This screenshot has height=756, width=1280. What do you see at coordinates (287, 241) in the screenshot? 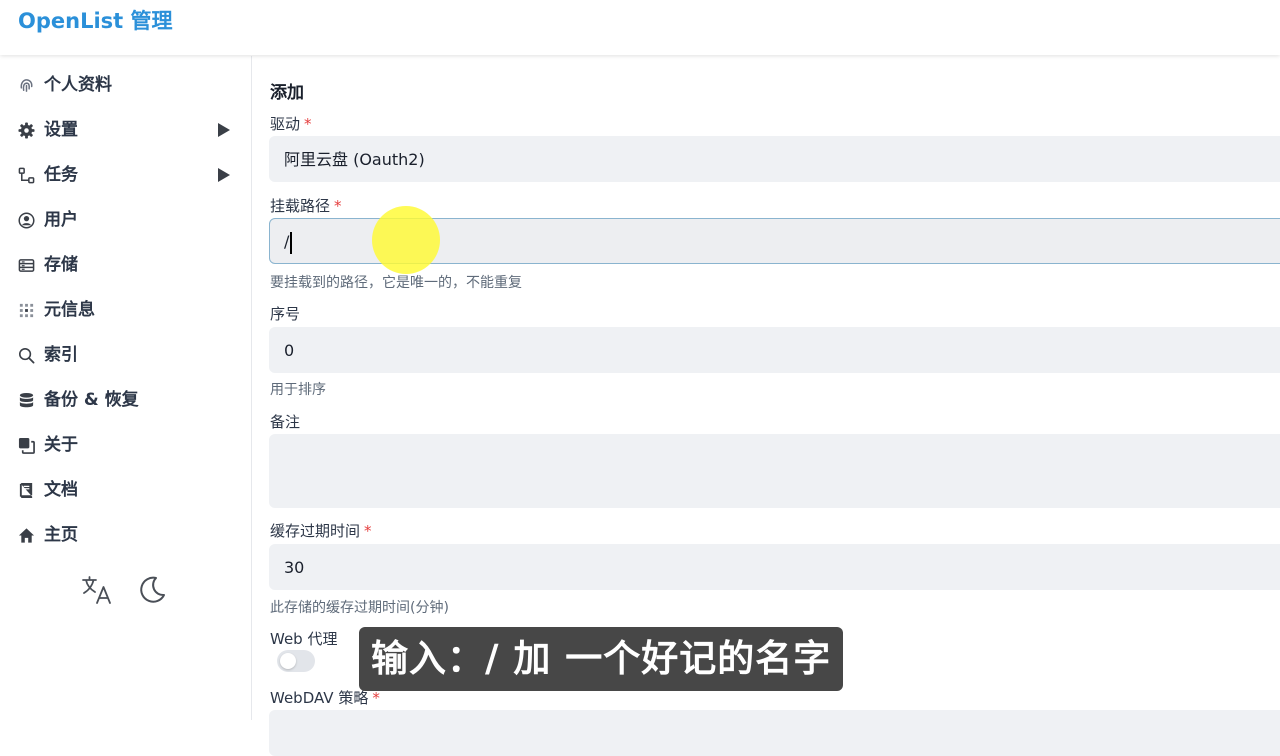
I see `mount-path-value: /` at bounding box center [287, 241].